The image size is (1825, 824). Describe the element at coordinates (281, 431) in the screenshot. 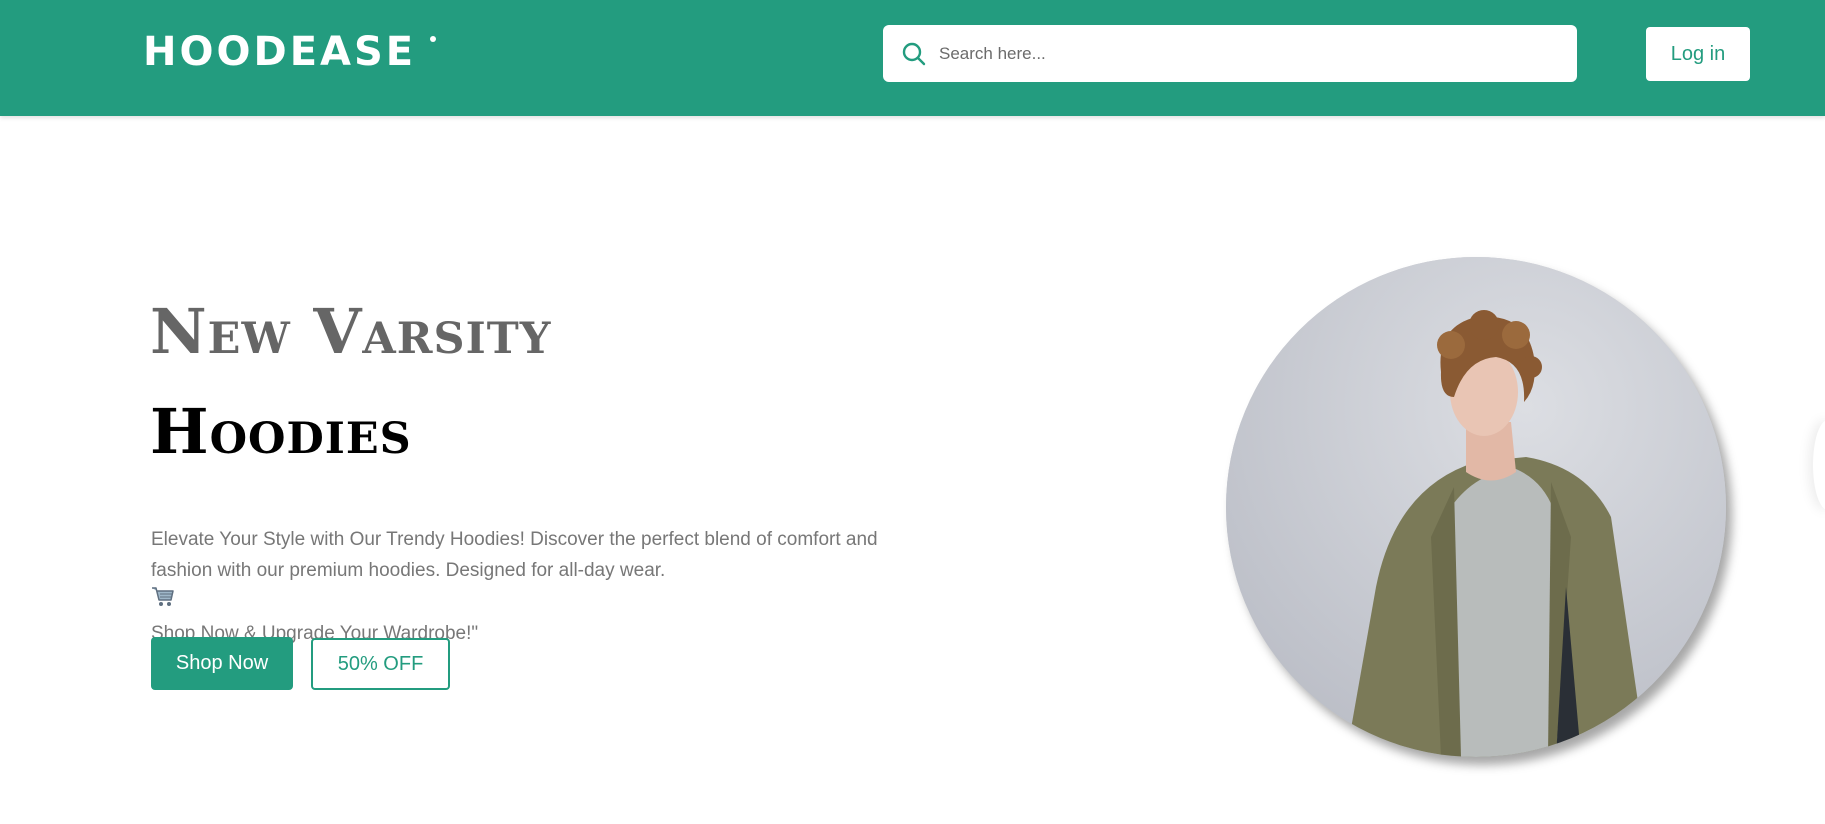

I see `hero-title-line2: Hoodies` at that location.